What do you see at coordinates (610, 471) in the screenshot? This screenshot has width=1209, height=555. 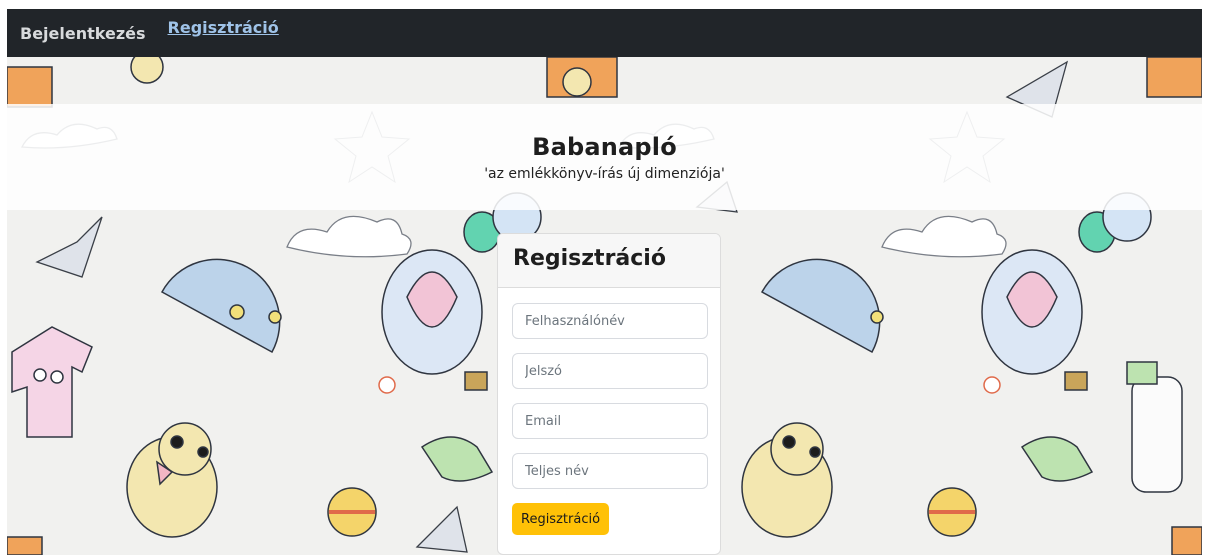 I see `fullname-input` at bounding box center [610, 471].